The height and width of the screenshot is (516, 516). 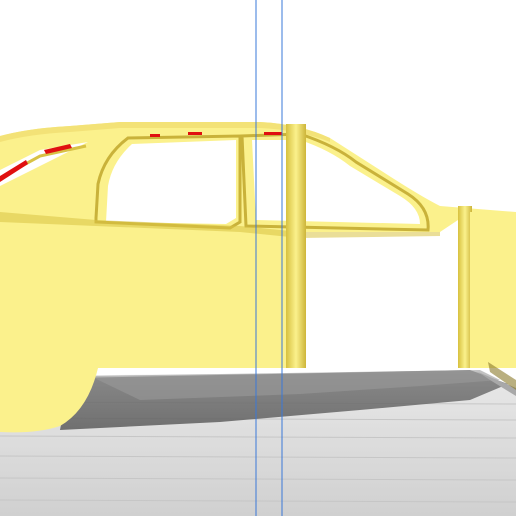 I want to click on front-wheel-arch, so click(x=493, y=290).